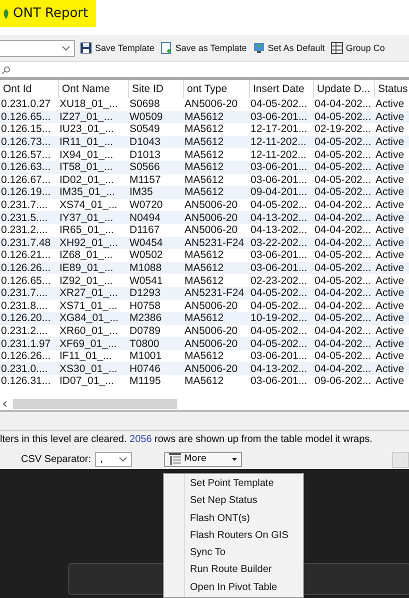  Describe the element at coordinates (282, 89) in the screenshot. I see `column-header: Insert Date` at that location.